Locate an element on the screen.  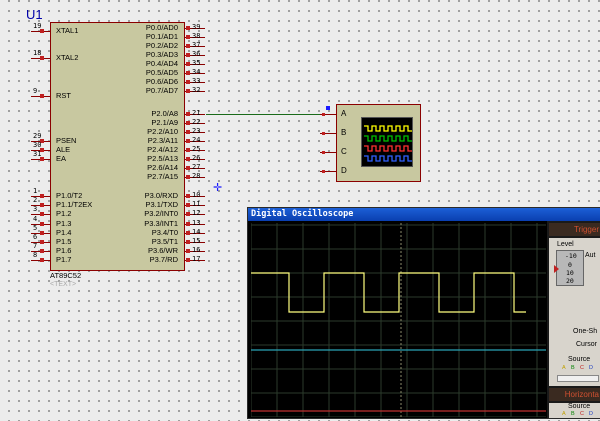
h-source-a: A is located at coordinates (564, 414).